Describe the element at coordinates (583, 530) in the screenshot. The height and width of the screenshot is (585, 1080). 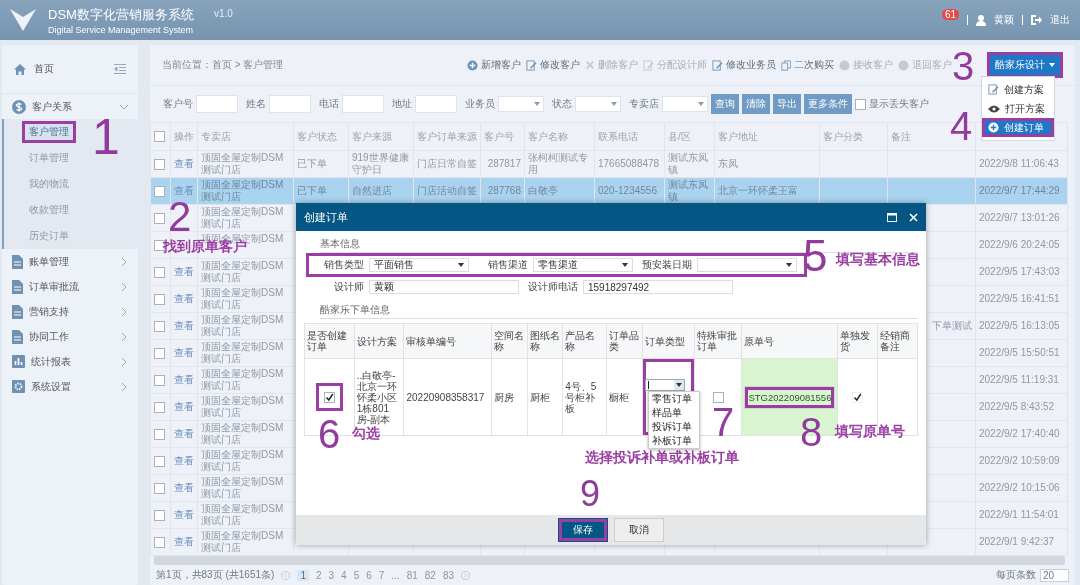
I see `save-button: 保存` at that location.